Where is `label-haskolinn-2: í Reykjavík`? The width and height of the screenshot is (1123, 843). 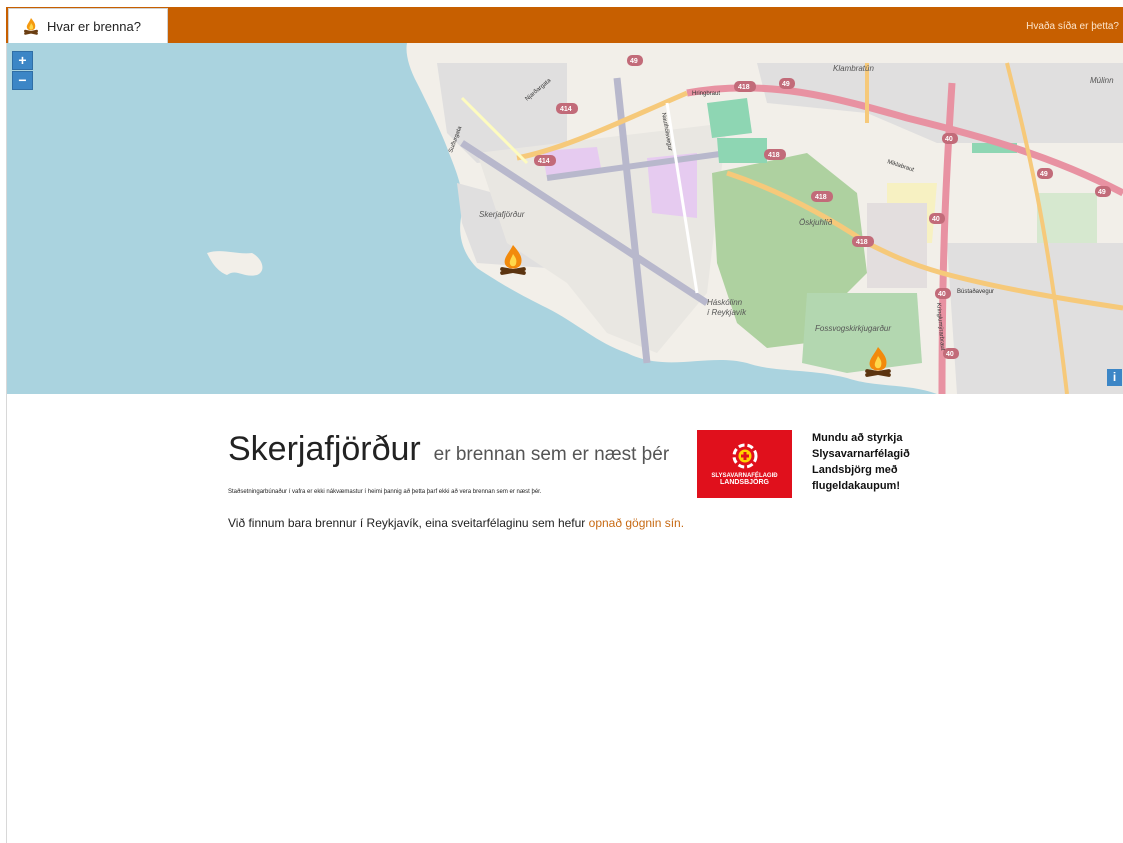
label-haskolinn-2: í Reykjavík is located at coordinates (727, 312).